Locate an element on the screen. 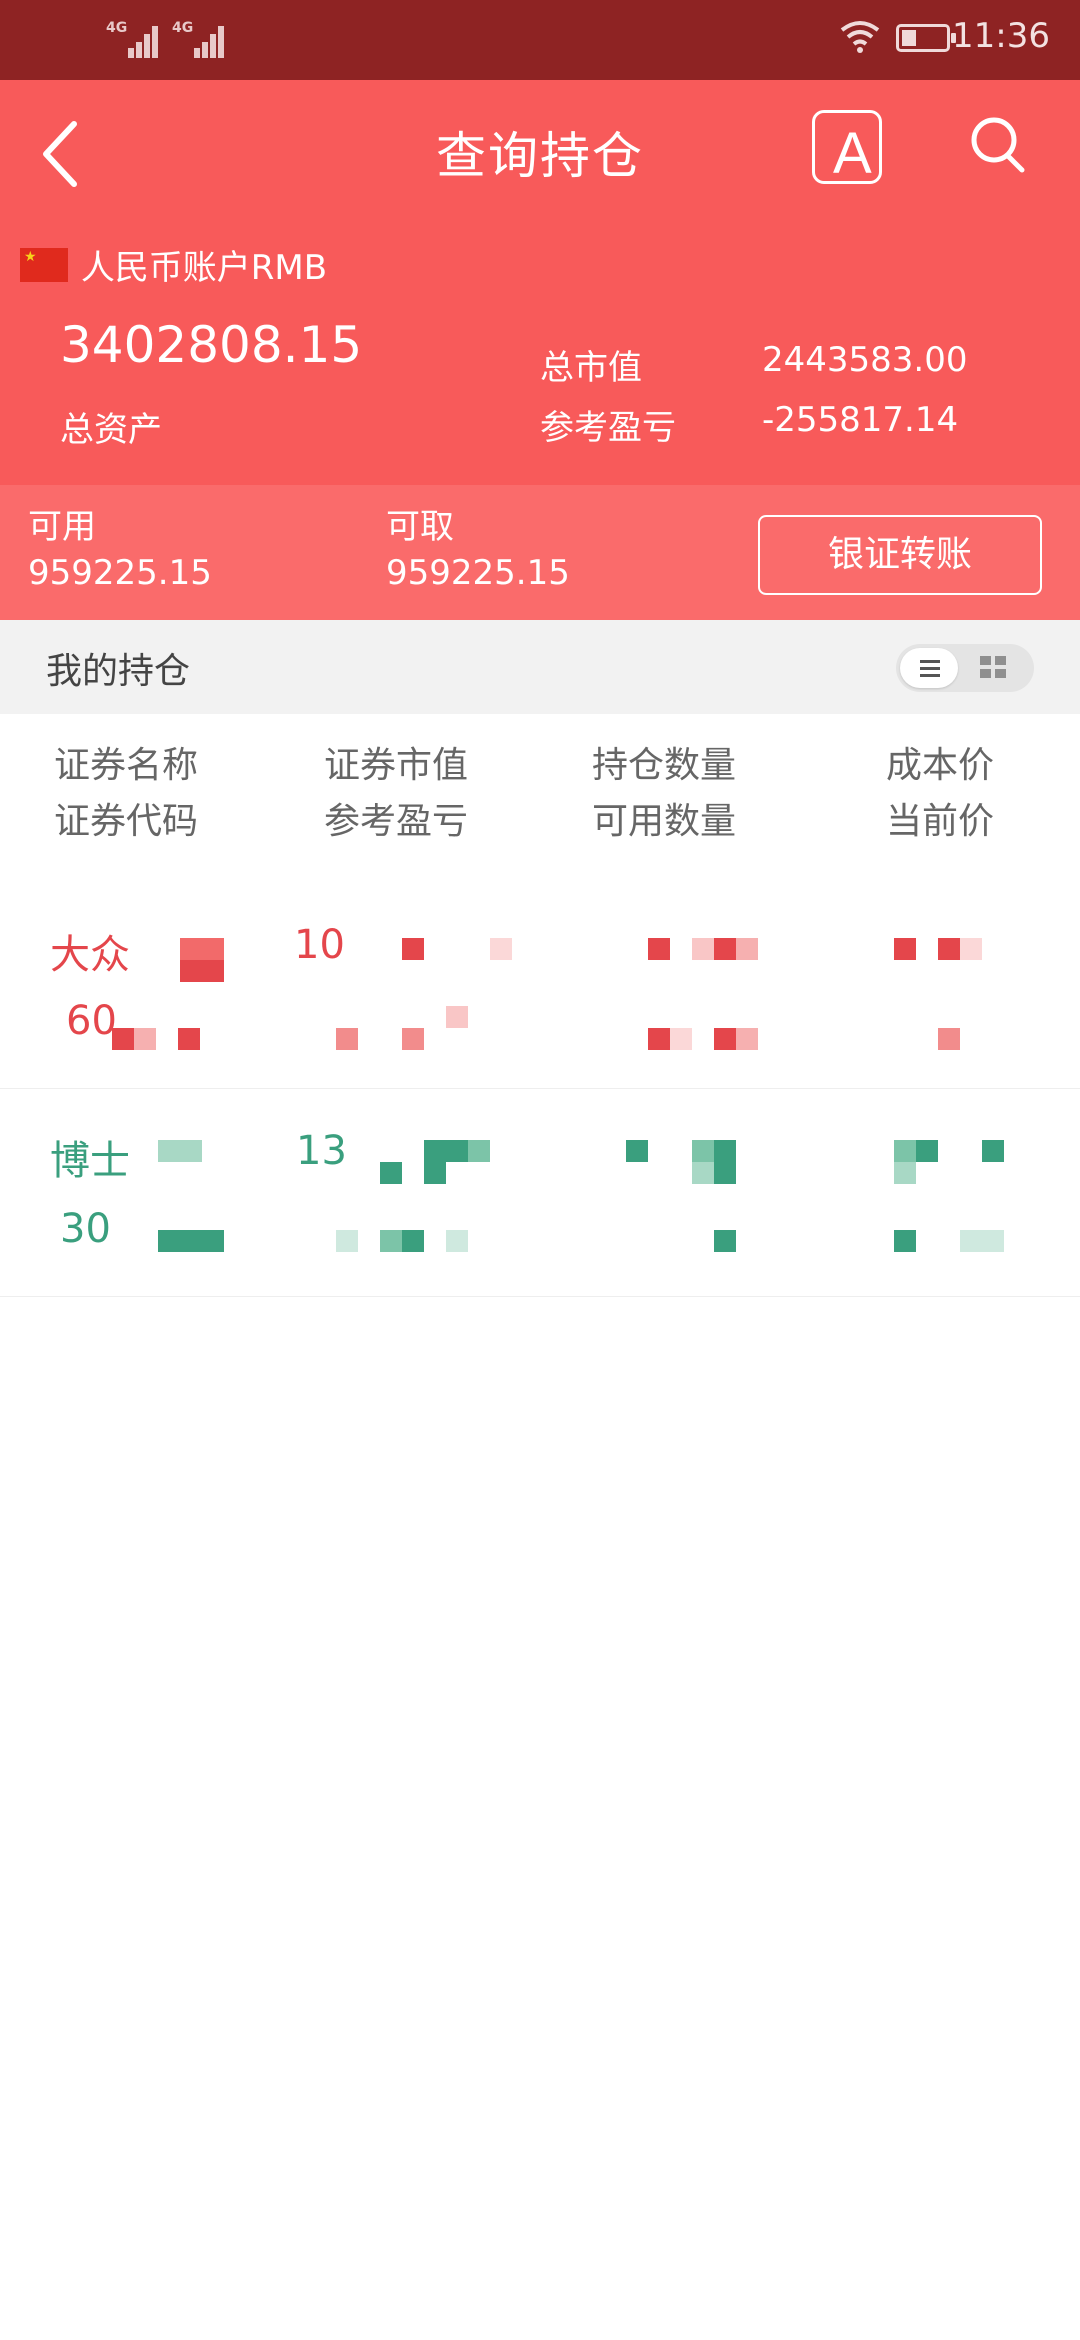 The height and width of the screenshot is (2340, 1080). column-label: 当前价 is located at coordinates (940, 821).